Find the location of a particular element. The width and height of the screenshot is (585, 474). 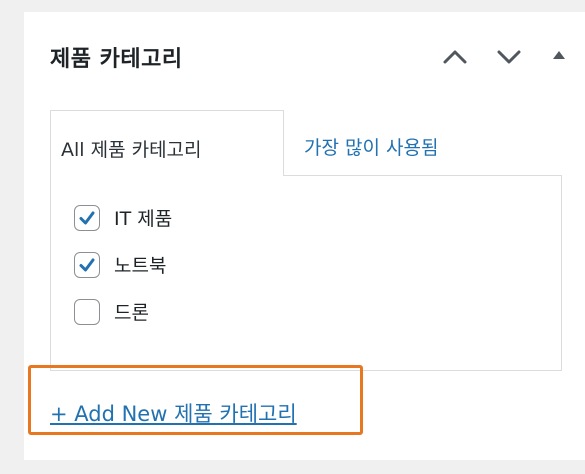

category-label: 드론 is located at coordinates (131, 313).